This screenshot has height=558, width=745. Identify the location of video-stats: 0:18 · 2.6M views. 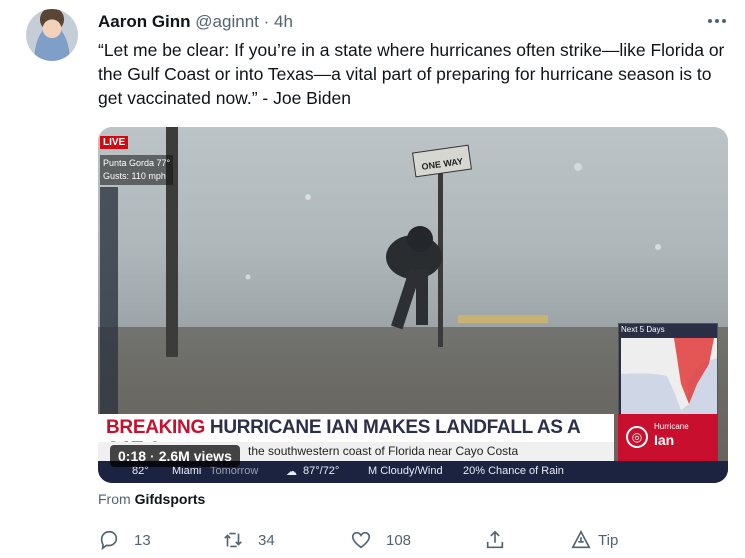
(175, 456).